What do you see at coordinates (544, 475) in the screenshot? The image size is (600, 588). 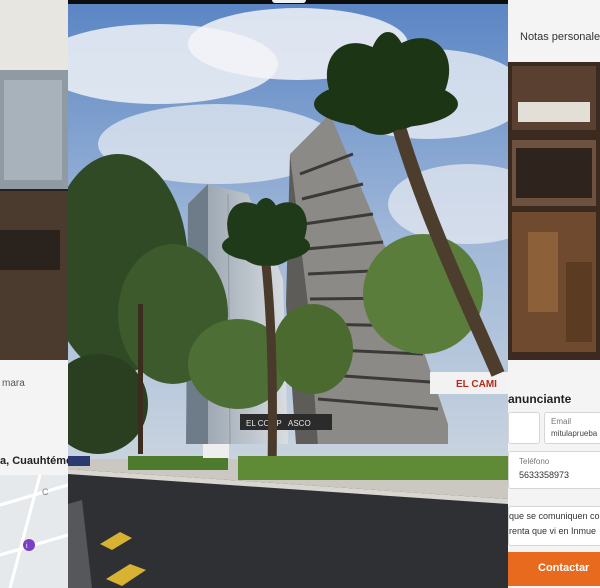 I see `phone-value: 5633358973` at bounding box center [544, 475].